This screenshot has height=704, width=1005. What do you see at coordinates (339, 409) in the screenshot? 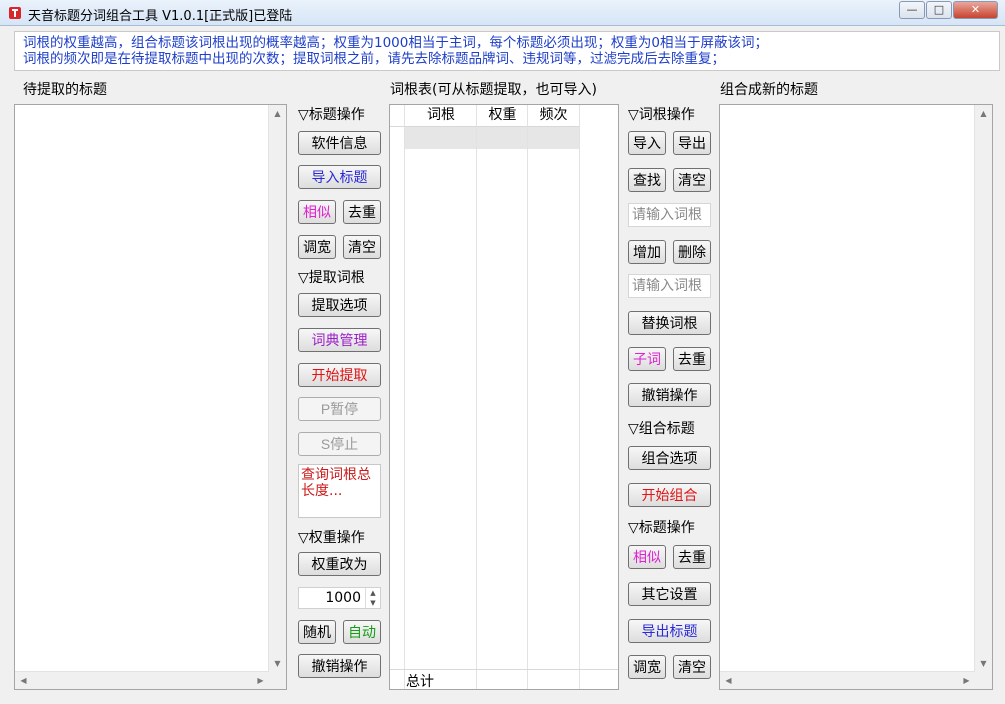
I see `pause-button: P暂停` at bounding box center [339, 409].